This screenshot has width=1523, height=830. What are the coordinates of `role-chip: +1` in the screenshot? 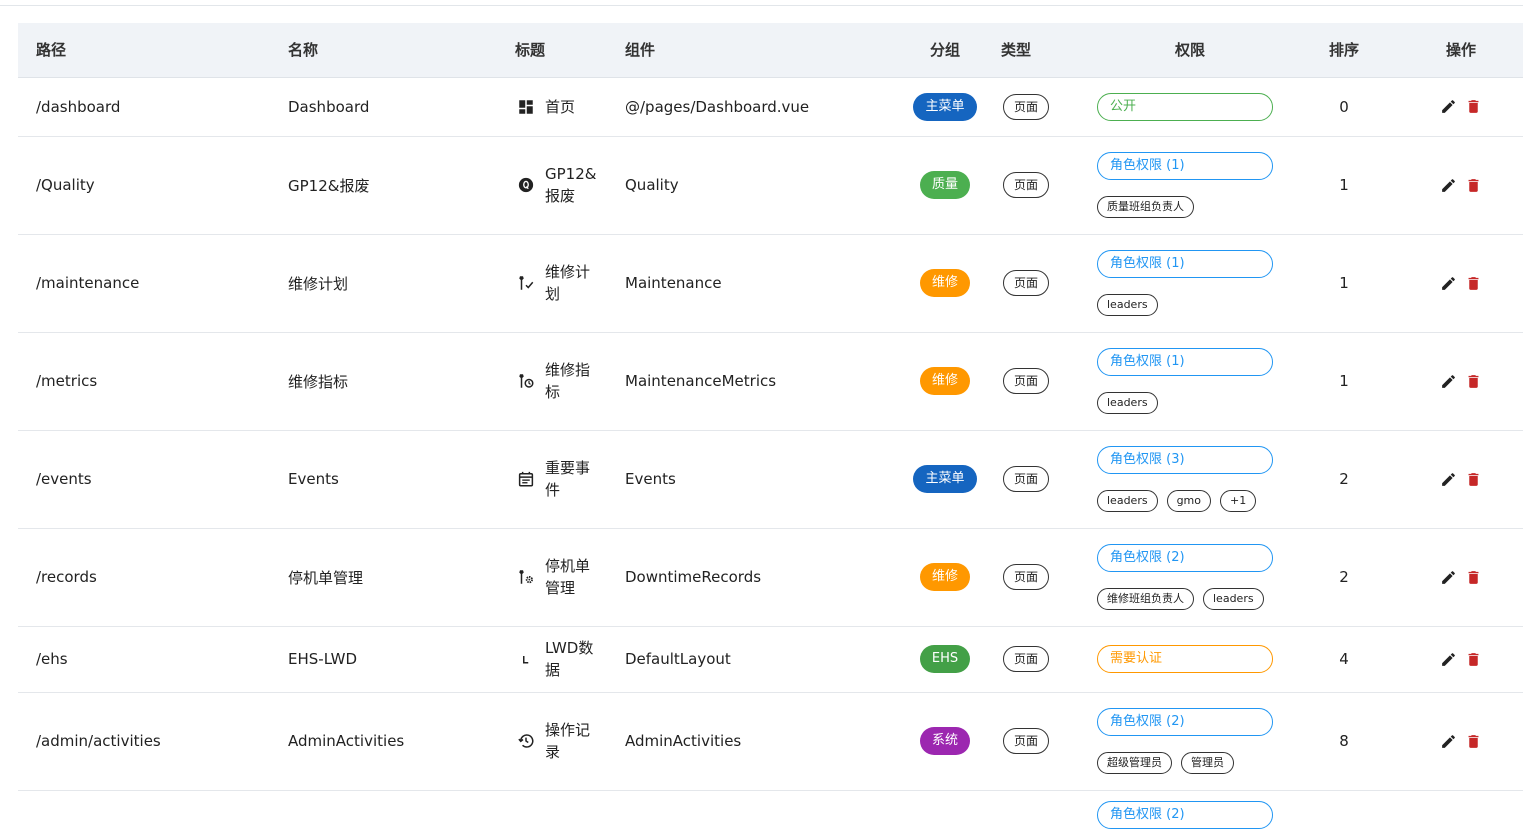 It's located at (1238, 501).